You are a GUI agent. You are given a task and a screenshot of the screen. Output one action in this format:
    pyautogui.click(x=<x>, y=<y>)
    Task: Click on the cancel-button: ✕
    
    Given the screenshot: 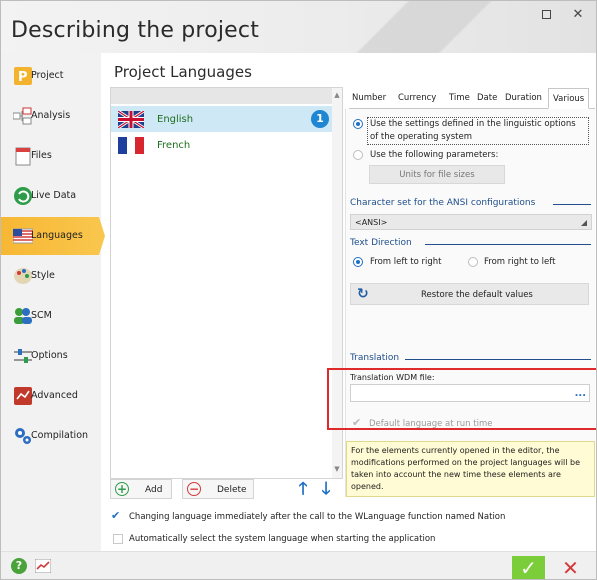 What is the action you would take?
    pyautogui.click(x=570, y=568)
    